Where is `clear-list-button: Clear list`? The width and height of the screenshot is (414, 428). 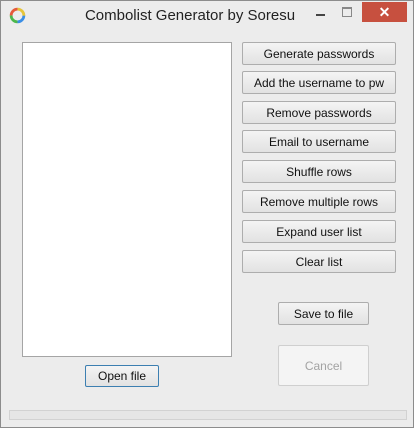 clear-list-button: Clear list is located at coordinates (319, 261).